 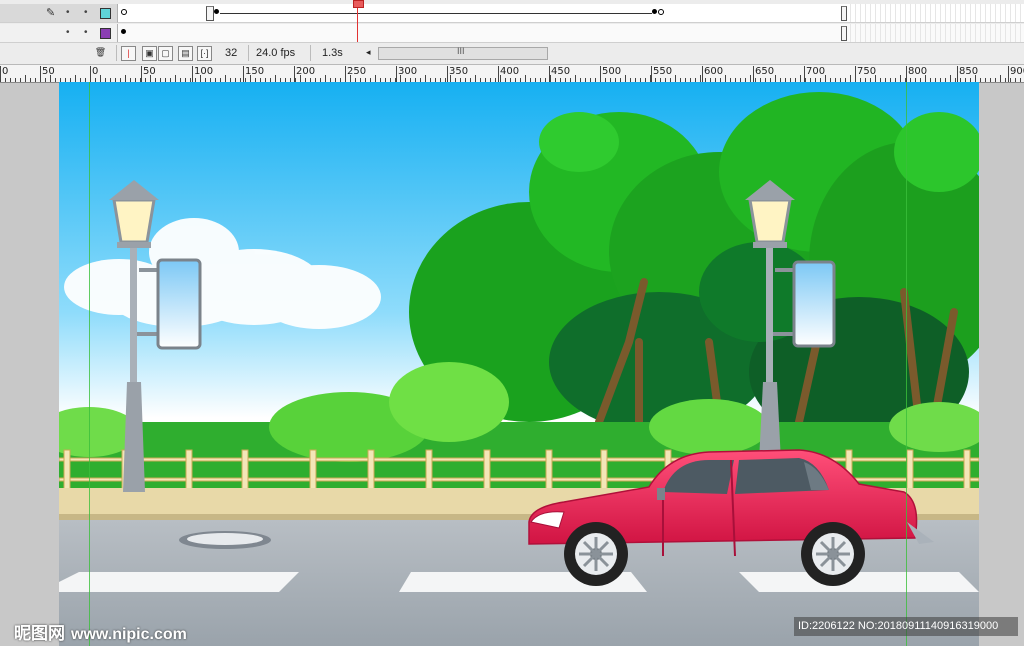 What do you see at coordinates (179, 582) in the screenshot?
I see `crosswalk-stripe` at bounding box center [179, 582].